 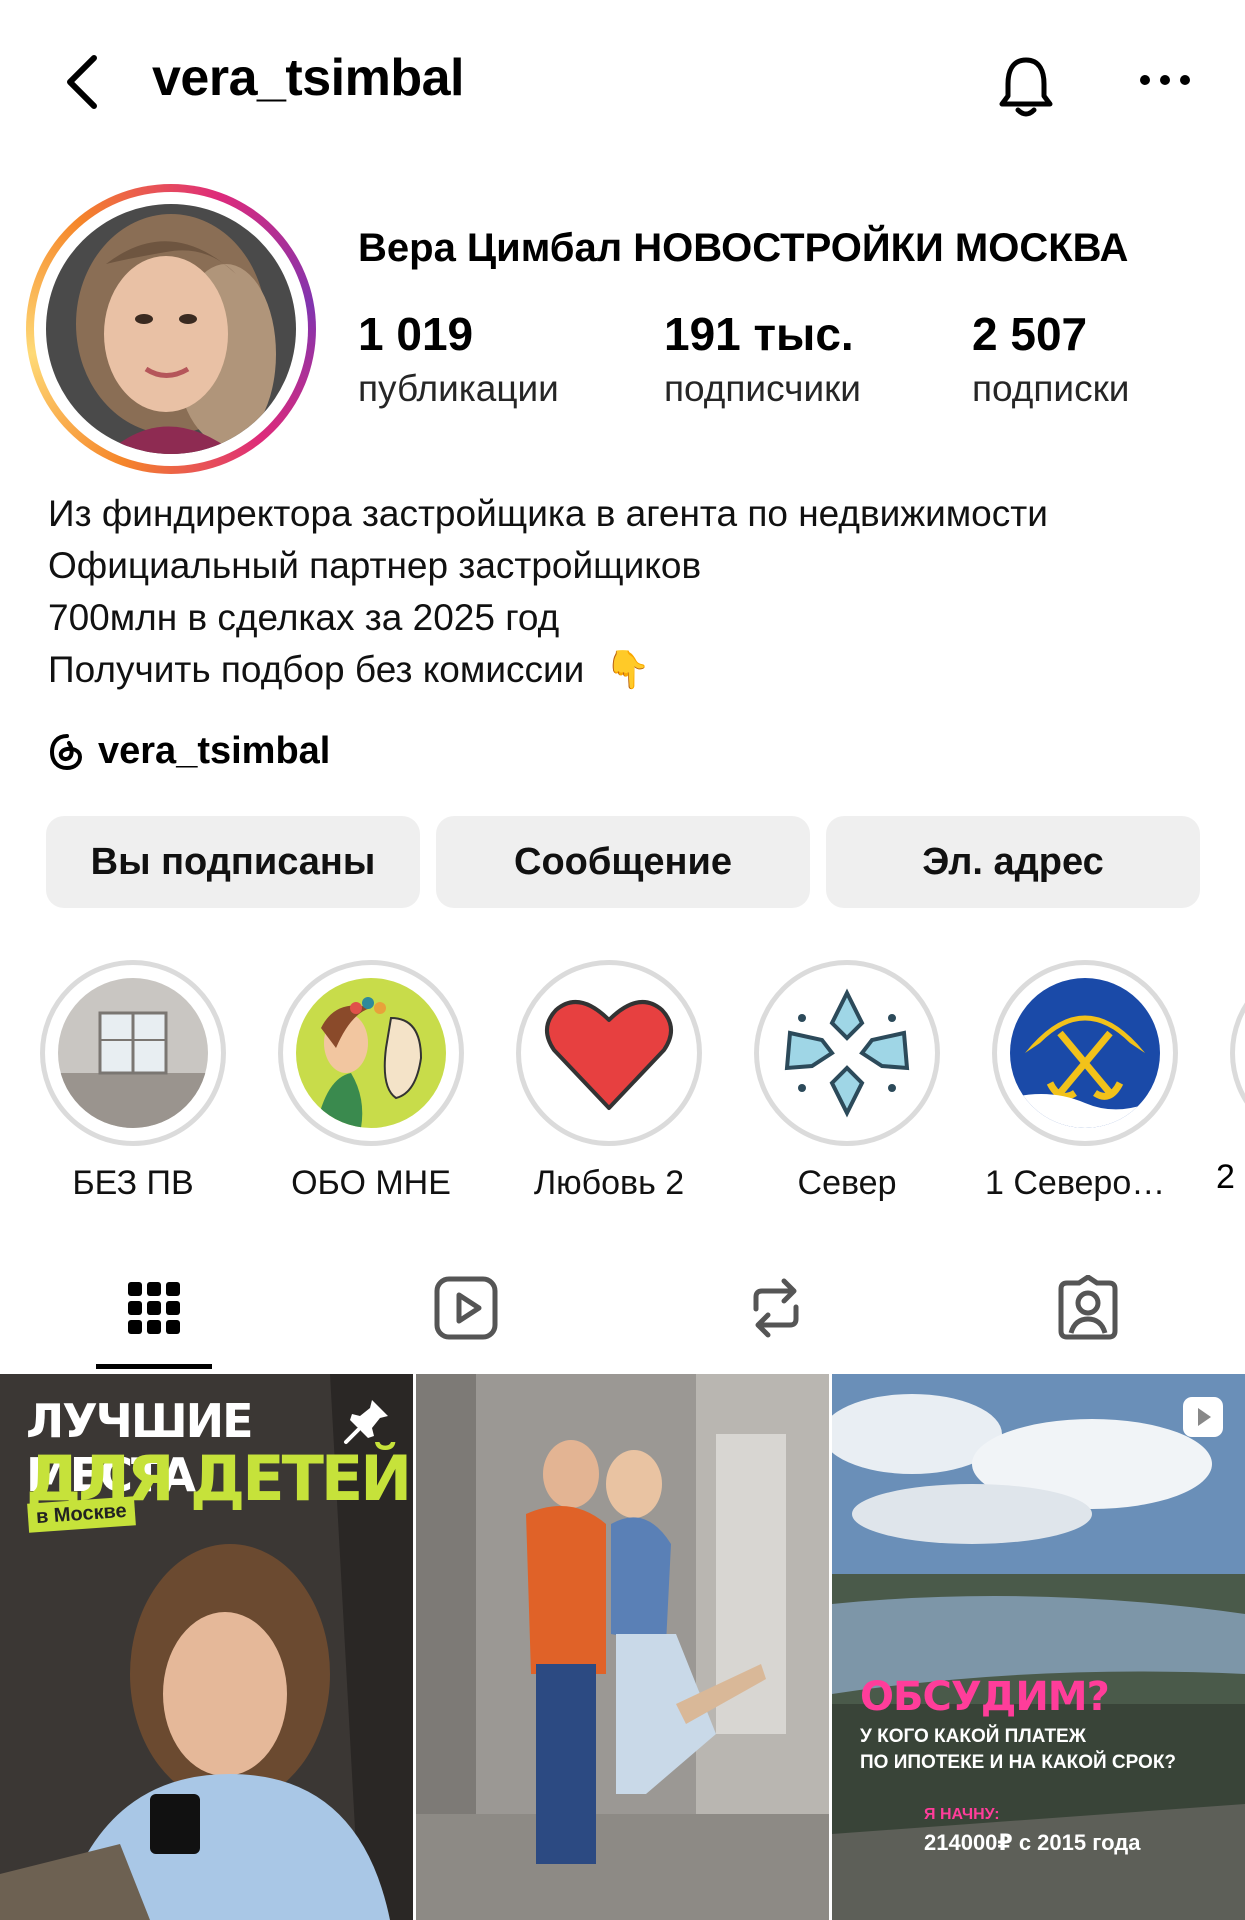 What do you see at coordinates (371, 1053) in the screenshot?
I see `couple-illustration-icon` at bounding box center [371, 1053].